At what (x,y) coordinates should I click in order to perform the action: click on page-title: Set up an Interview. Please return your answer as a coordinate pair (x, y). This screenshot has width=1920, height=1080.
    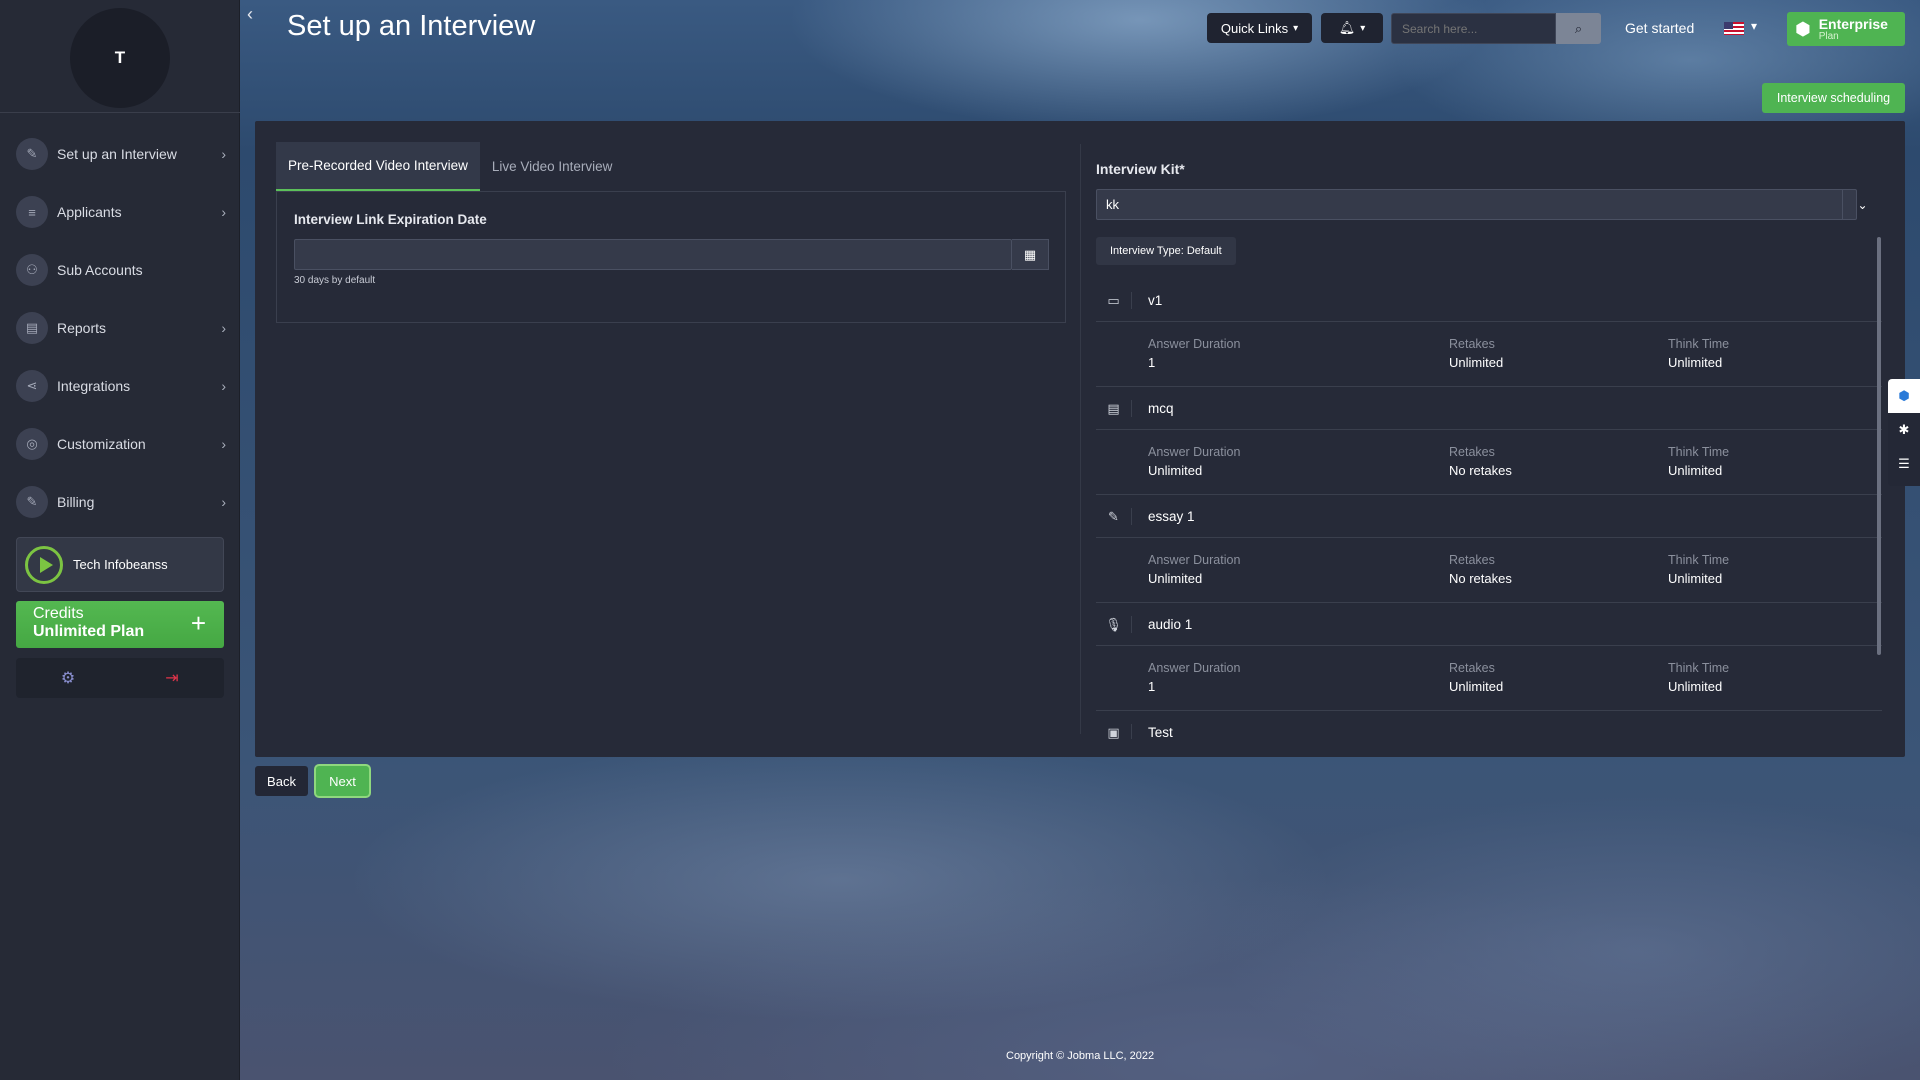
    Looking at the image, I should click on (411, 26).